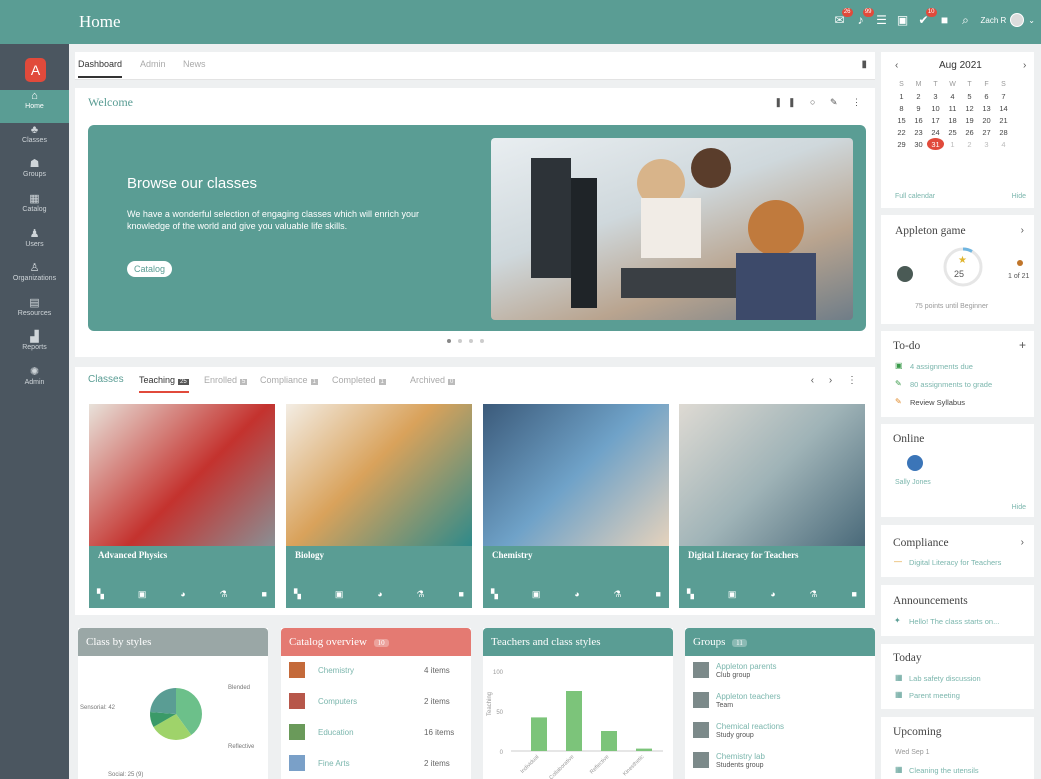  What do you see at coordinates (163, 701) in the screenshot?
I see `pie-slice` at bounding box center [163, 701].